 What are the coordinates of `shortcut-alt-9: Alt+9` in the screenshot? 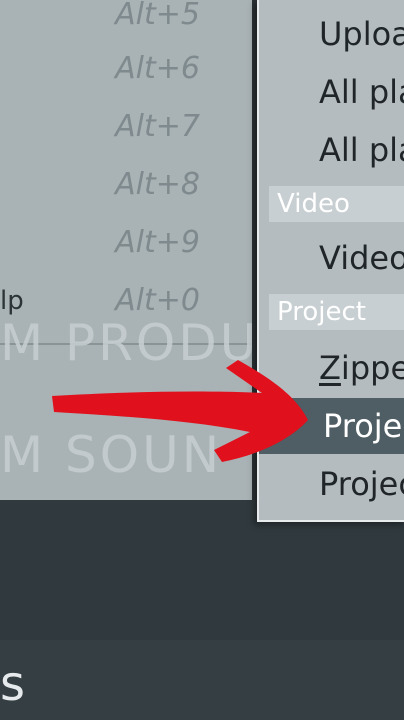 It's located at (157, 242).